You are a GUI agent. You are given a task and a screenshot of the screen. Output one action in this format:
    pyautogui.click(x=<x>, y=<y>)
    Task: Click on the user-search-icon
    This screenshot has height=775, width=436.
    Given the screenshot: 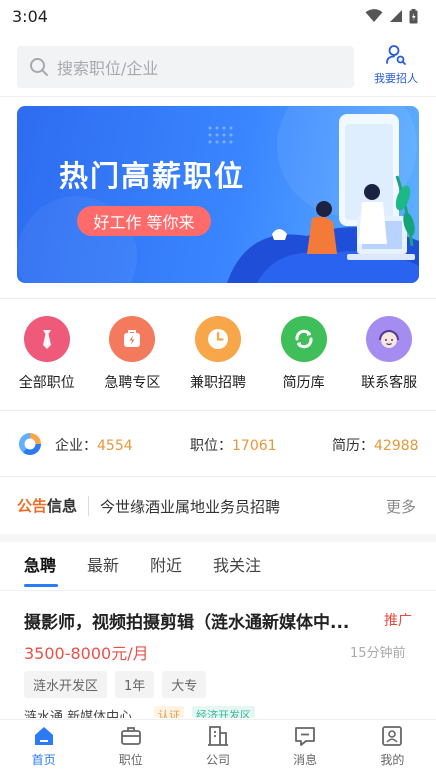 What is the action you would take?
    pyautogui.click(x=396, y=55)
    